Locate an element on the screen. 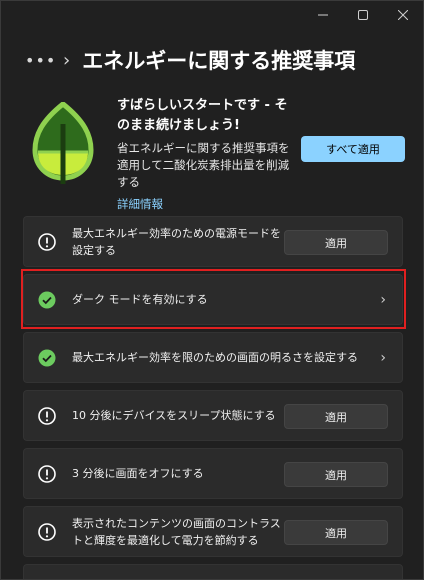  maximize-button is located at coordinates (363, 15).